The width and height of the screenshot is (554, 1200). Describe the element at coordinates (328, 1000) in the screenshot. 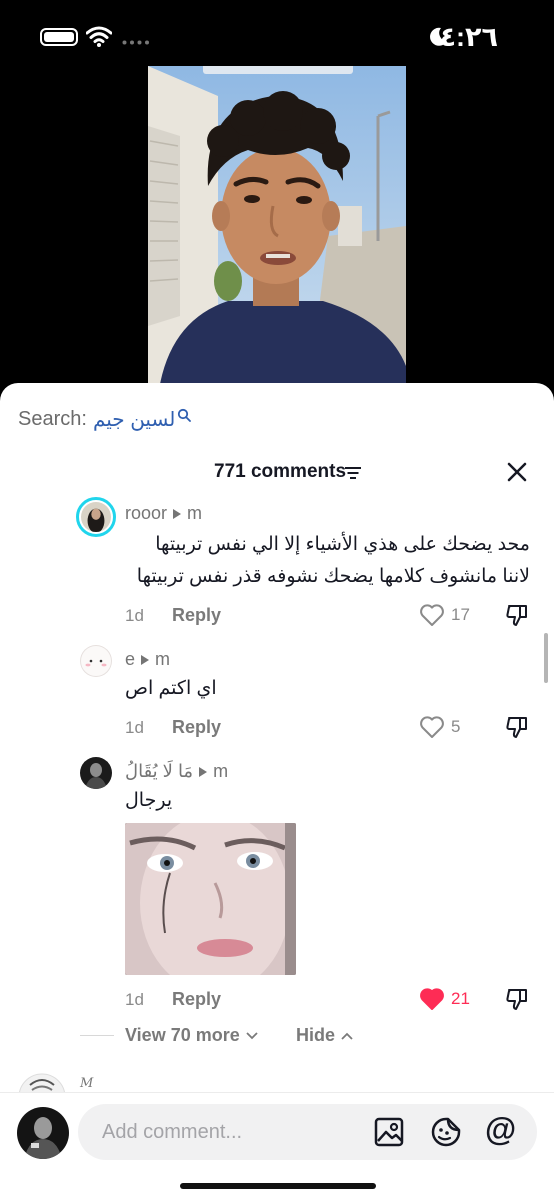

I see `reply-meta: 1d Reply 21` at that location.